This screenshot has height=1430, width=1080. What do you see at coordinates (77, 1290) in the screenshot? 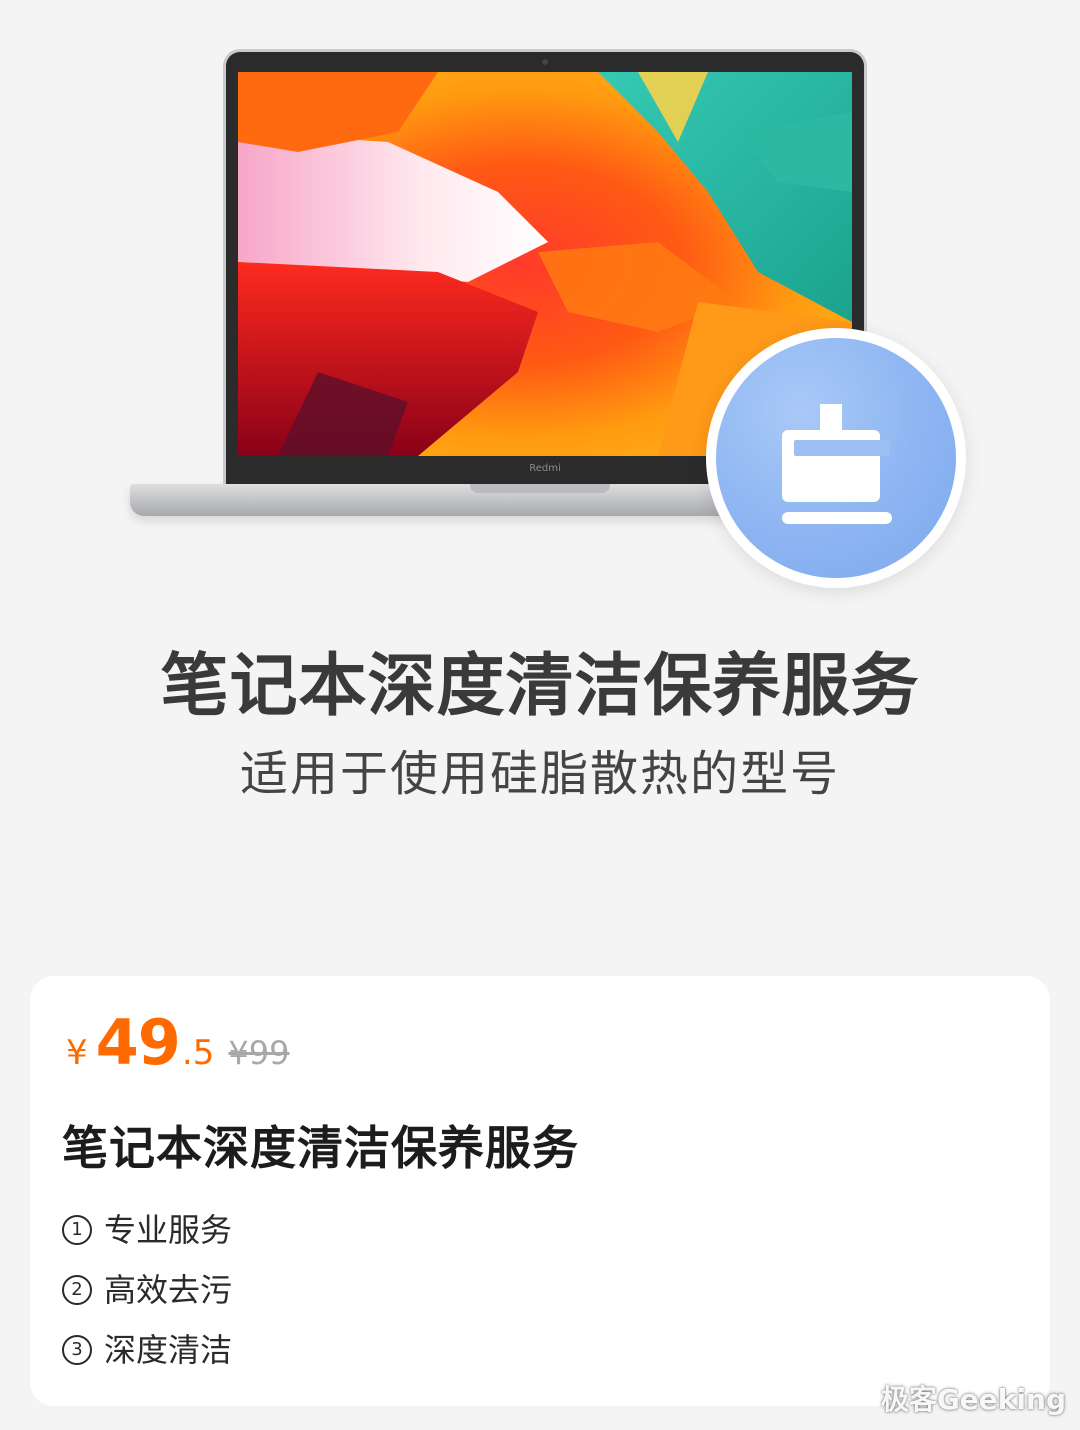
I see `circled-number-icon: 2` at bounding box center [77, 1290].